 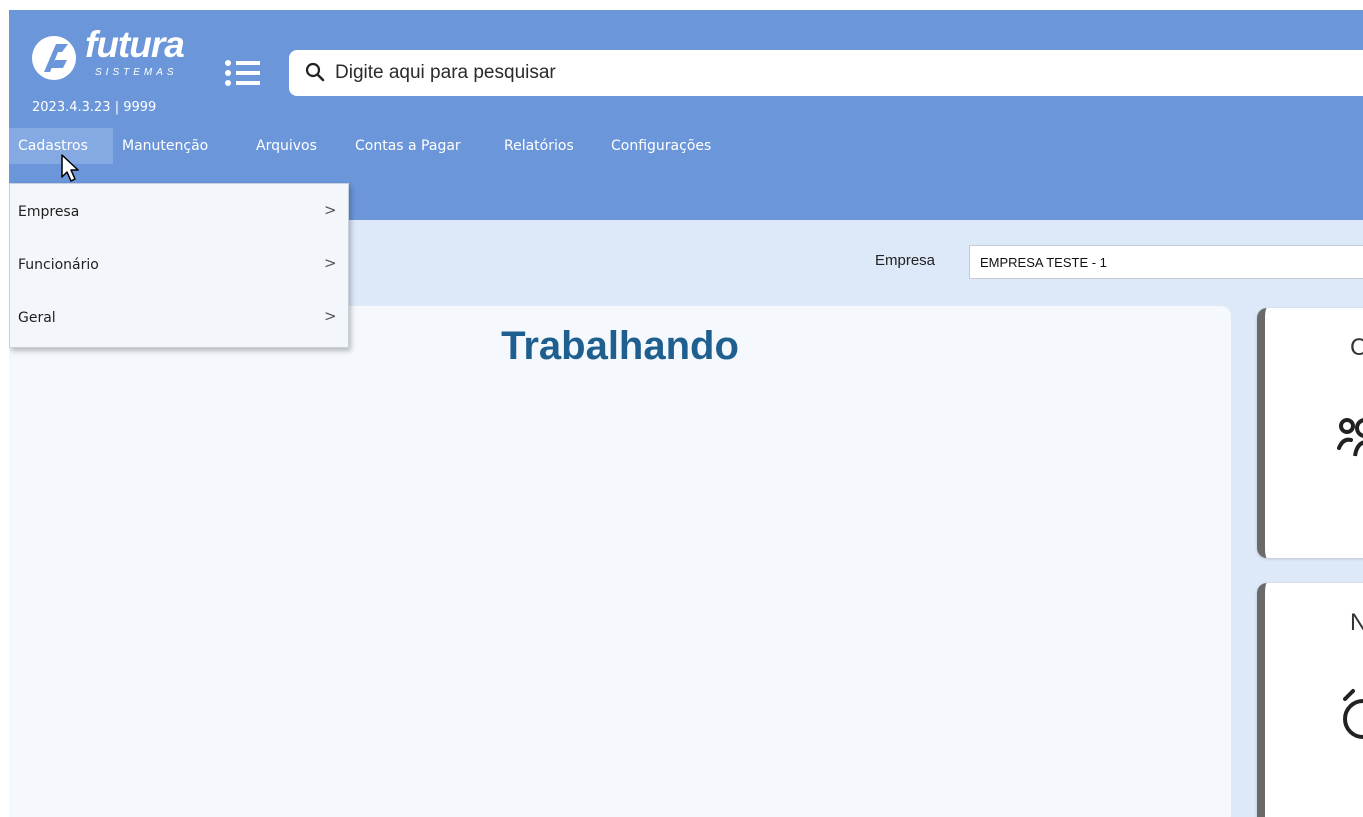 I want to click on dropdown-item-funcionario: Funcionário >, so click(x=179, y=266).